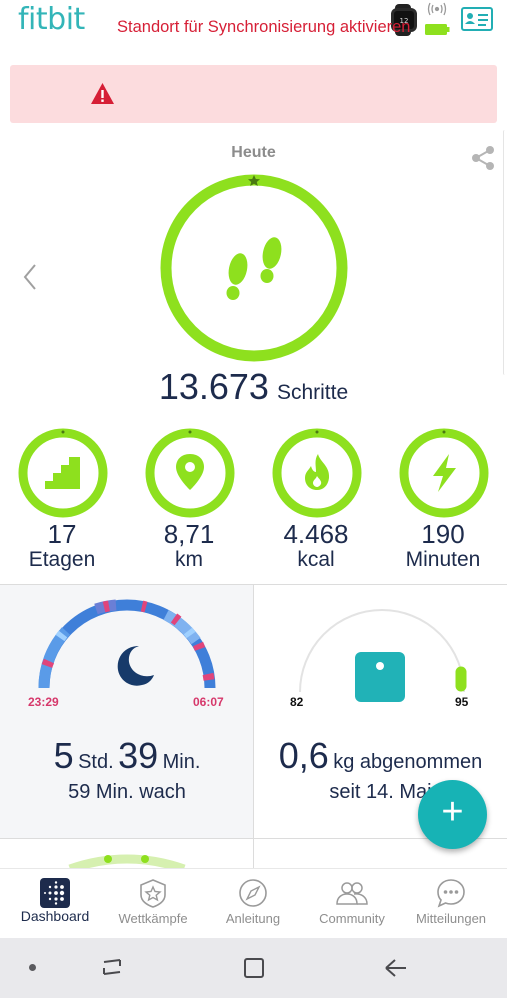 The image size is (507, 998). What do you see at coordinates (264, 27) in the screenshot?
I see `banner-text: Standort für Synchronisierung aktivieren` at bounding box center [264, 27].